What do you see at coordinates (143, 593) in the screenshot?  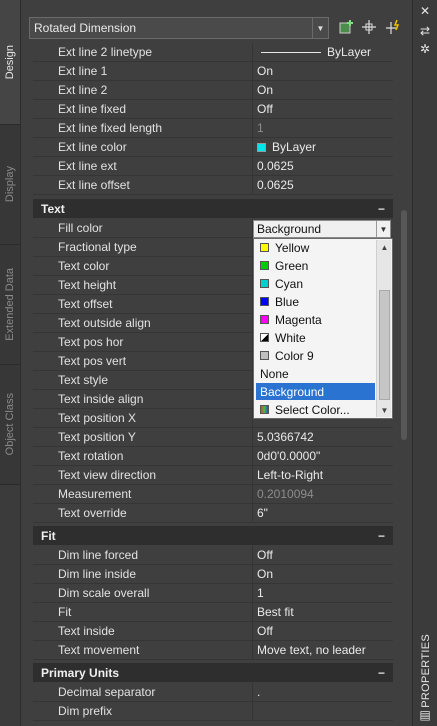 I see `row-label: Dim scale overall` at bounding box center [143, 593].